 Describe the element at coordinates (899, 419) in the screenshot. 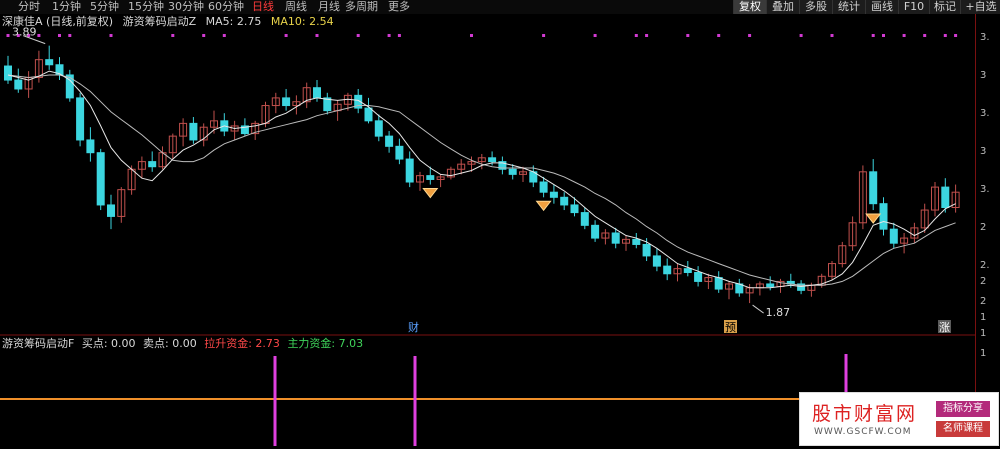

I see `watermark-logo: 股市财富网 WWW.GSCFW.COM 指标分享 名师课程` at that location.